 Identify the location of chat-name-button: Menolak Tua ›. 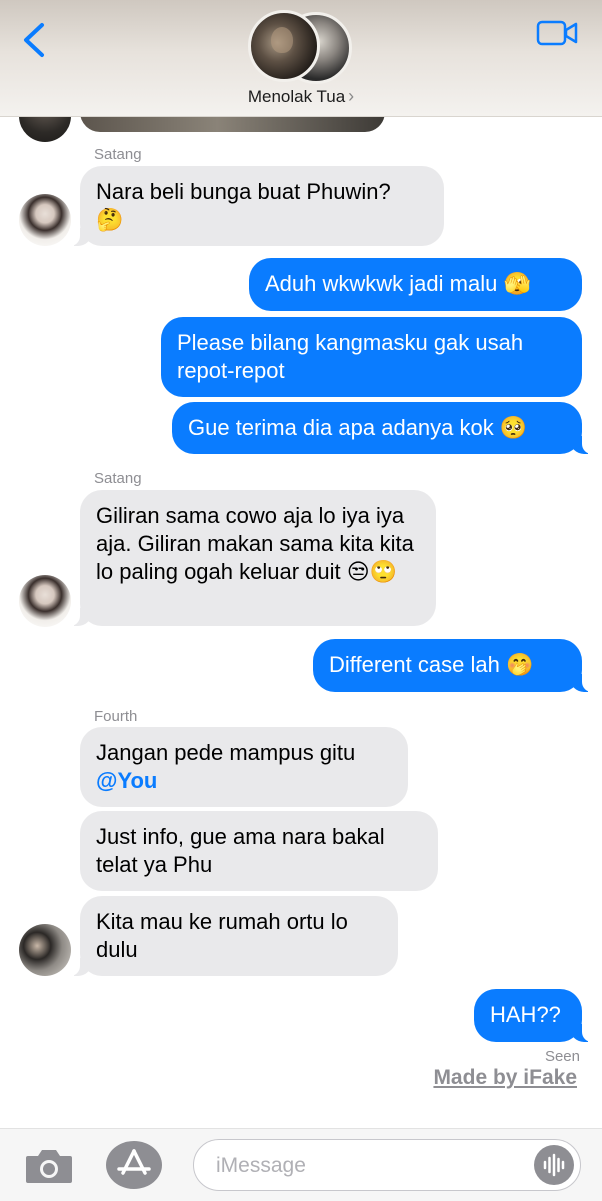
(301, 96).